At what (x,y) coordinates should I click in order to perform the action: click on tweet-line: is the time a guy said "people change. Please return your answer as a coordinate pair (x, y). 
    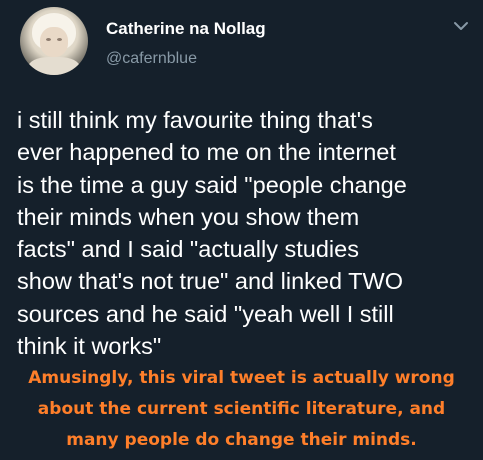
    Looking at the image, I should click on (212, 184).